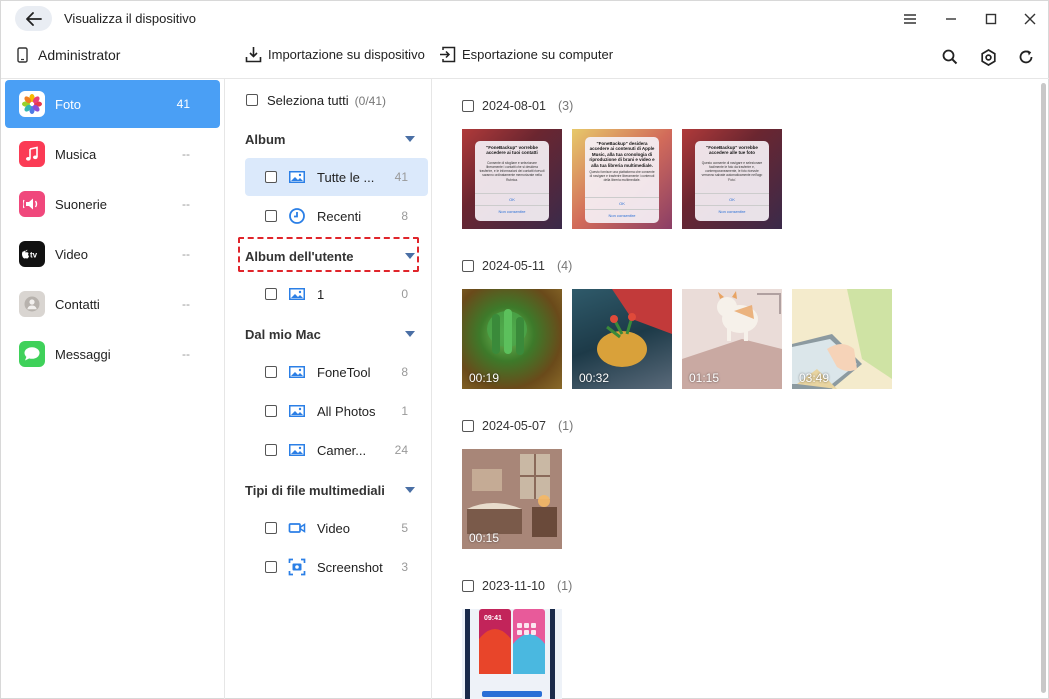 Image resolution: width=1049 pixels, height=699 pixels. I want to click on sidebar-item-suonerie: Suonerie --, so click(112, 204).